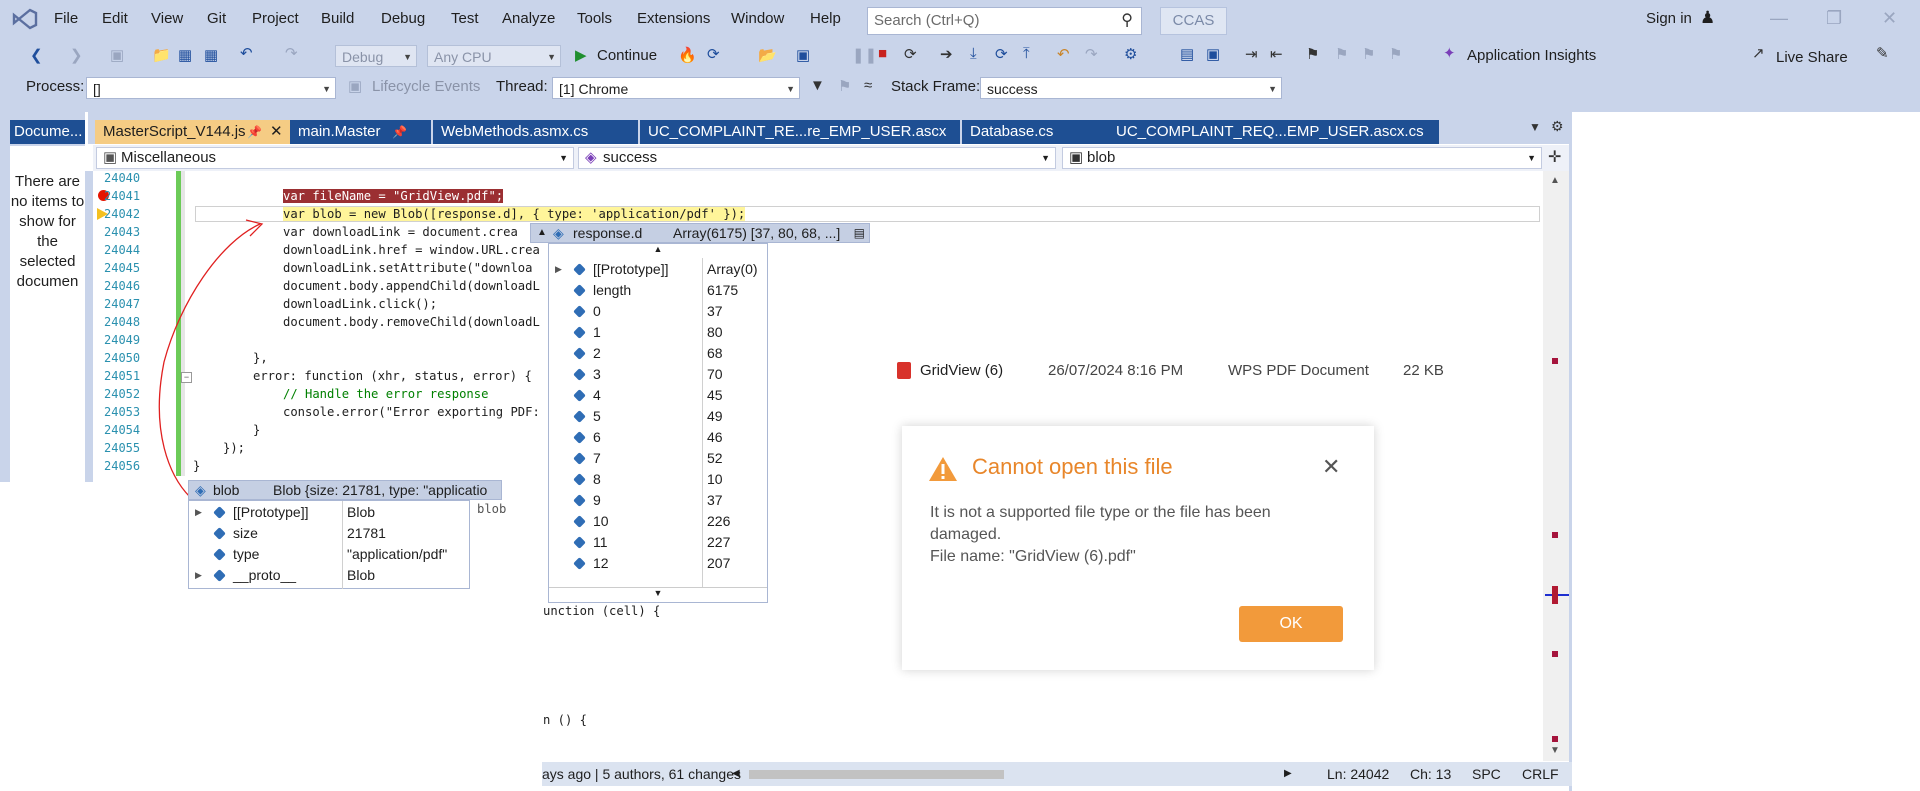 Image resolution: width=1920 pixels, height=791 pixels. Describe the element at coordinates (817, 85) in the screenshot. I see `filter-icon: ▼` at that location.